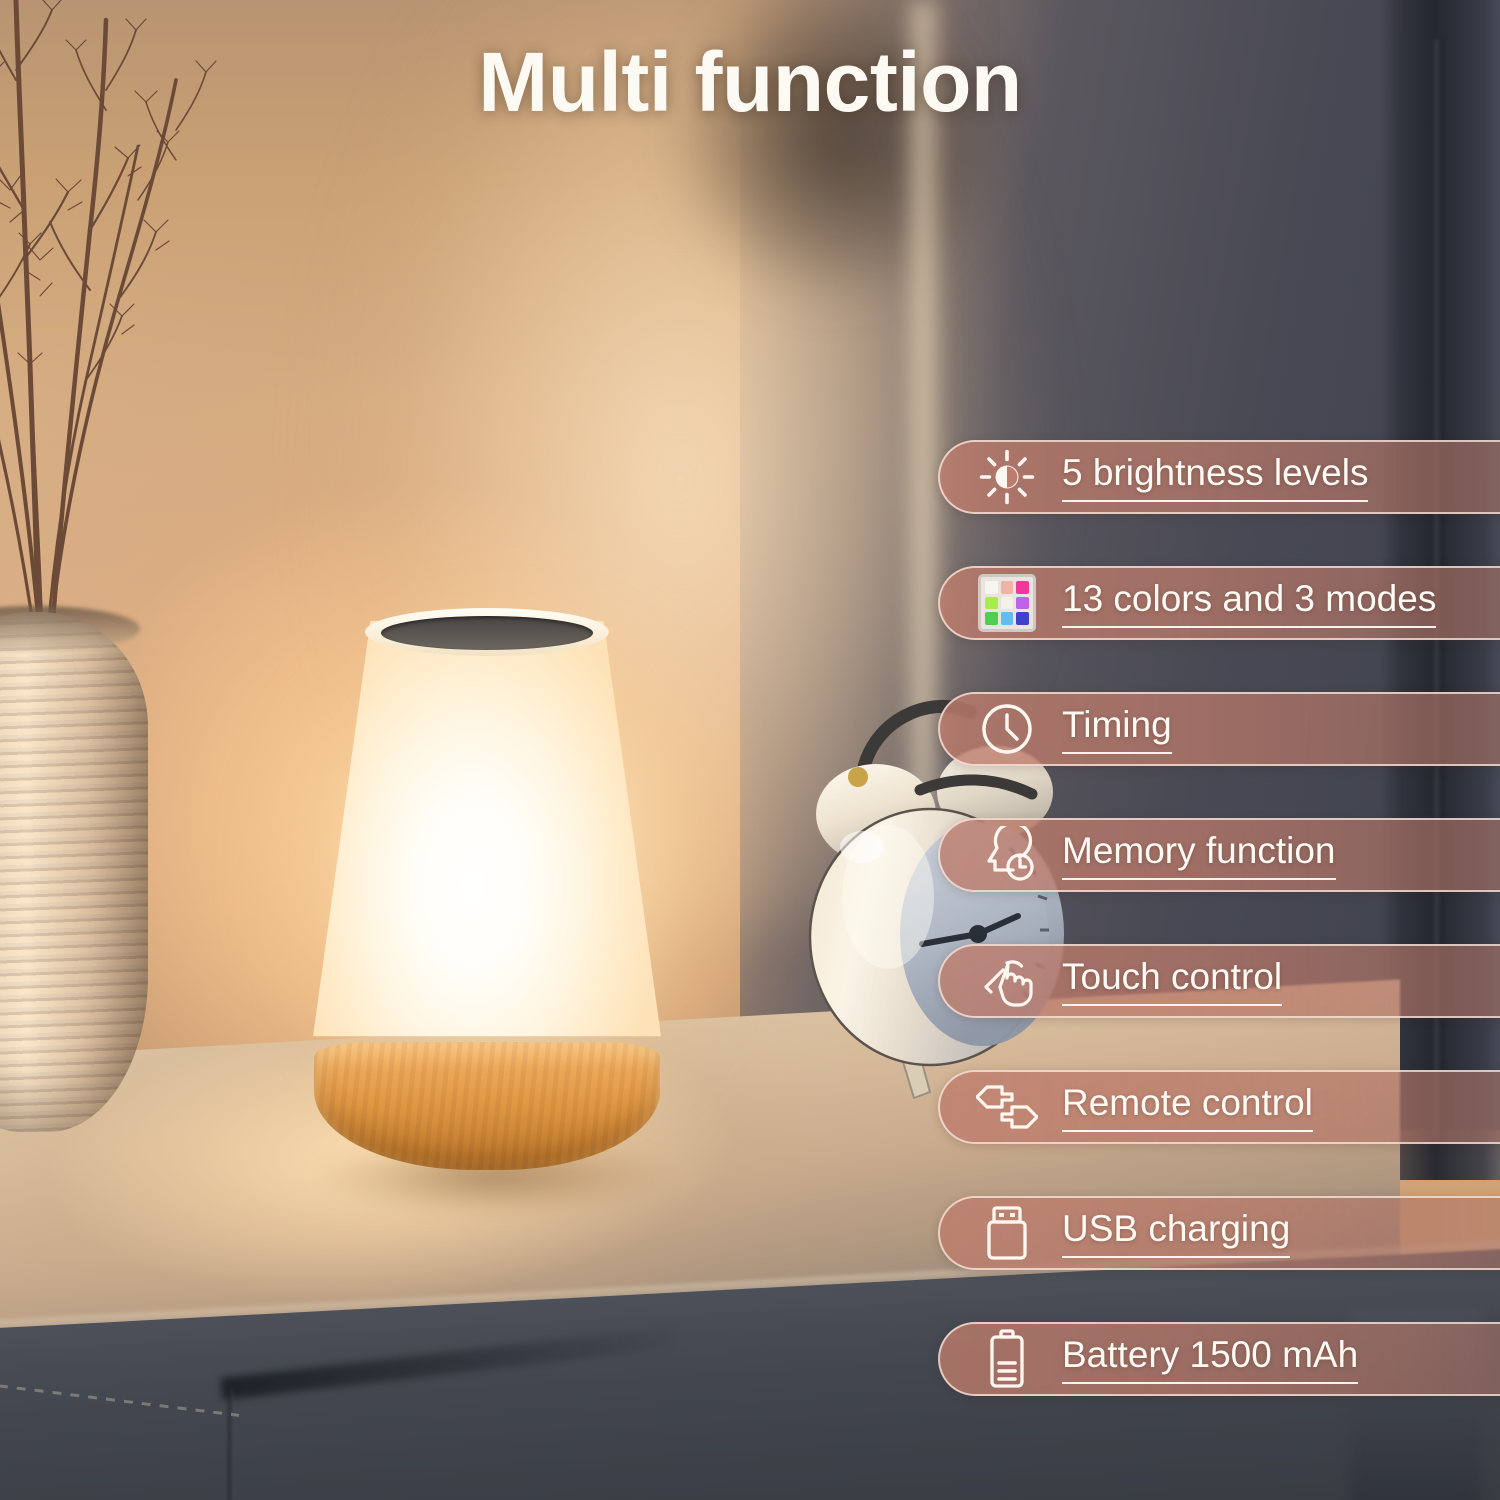 Image resolution: width=1500 pixels, height=1500 pixels. Describe the element at coordinates (1007, 729) in the screenshot. I see `clock-icon` at that location.